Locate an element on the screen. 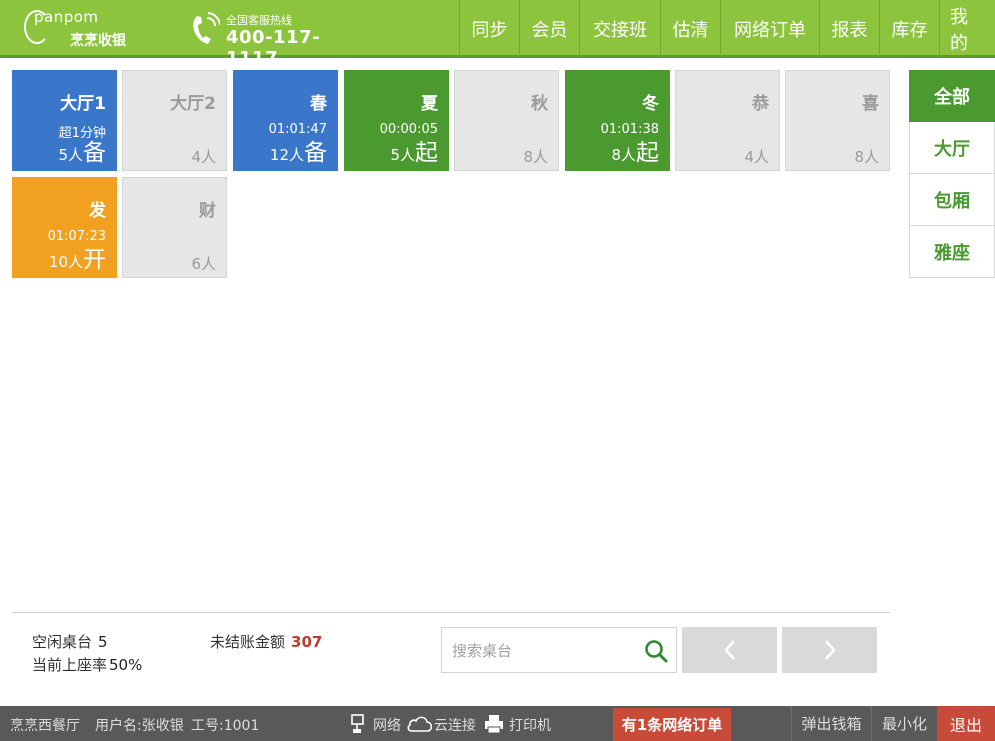 This screenshot has width=995, height=741. store-name: 烹烹西餐厅 is located at coordinates (45, 726).